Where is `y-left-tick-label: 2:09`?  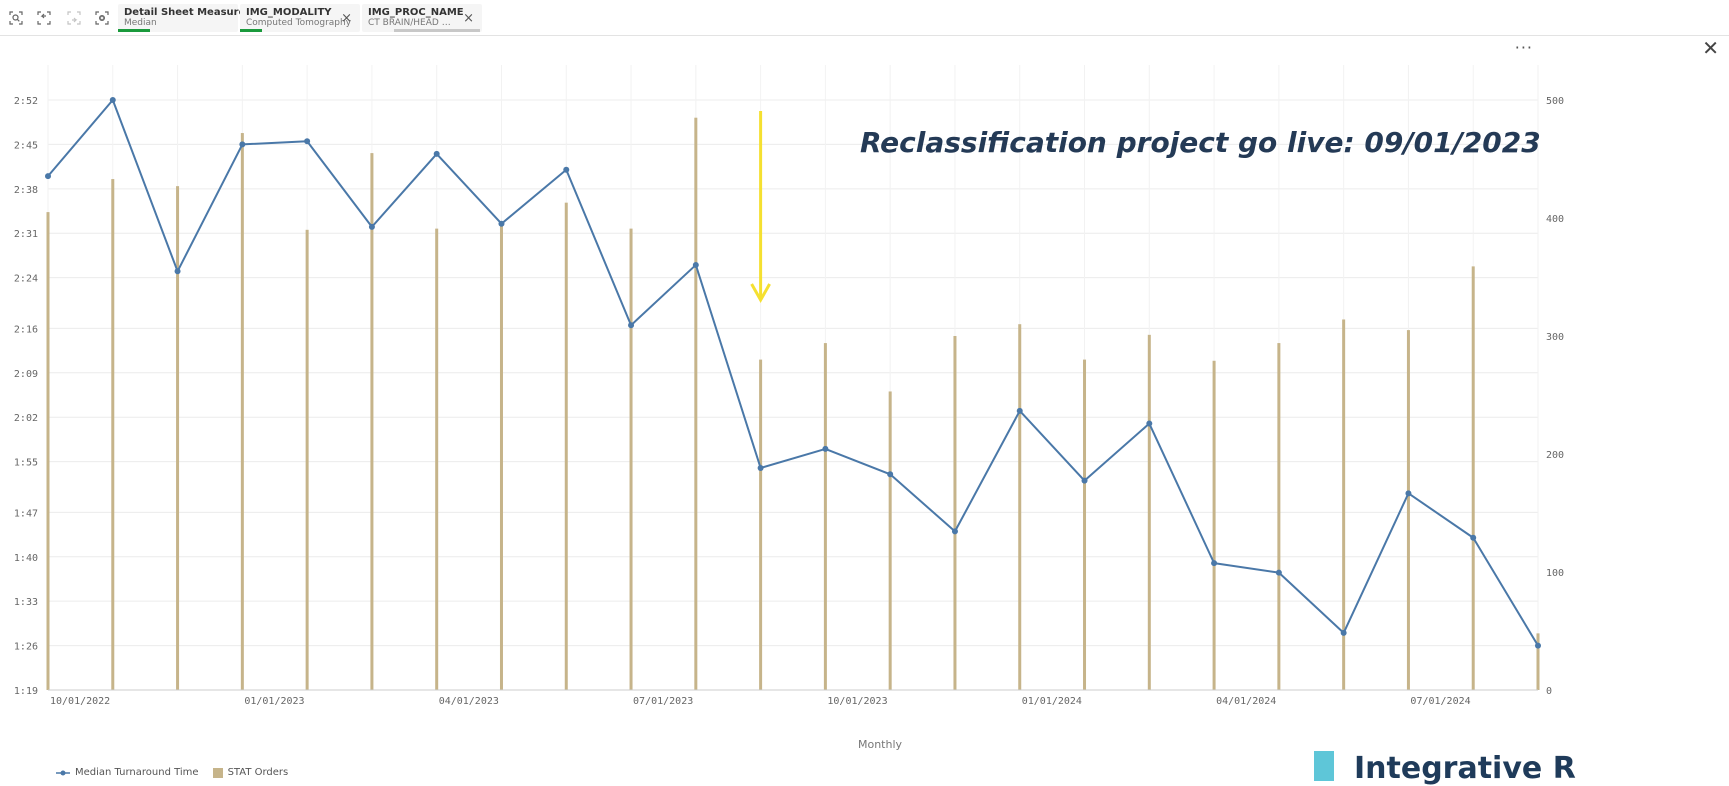
y-left-tick-label: 2:09 is located at coordinates (26, 374).